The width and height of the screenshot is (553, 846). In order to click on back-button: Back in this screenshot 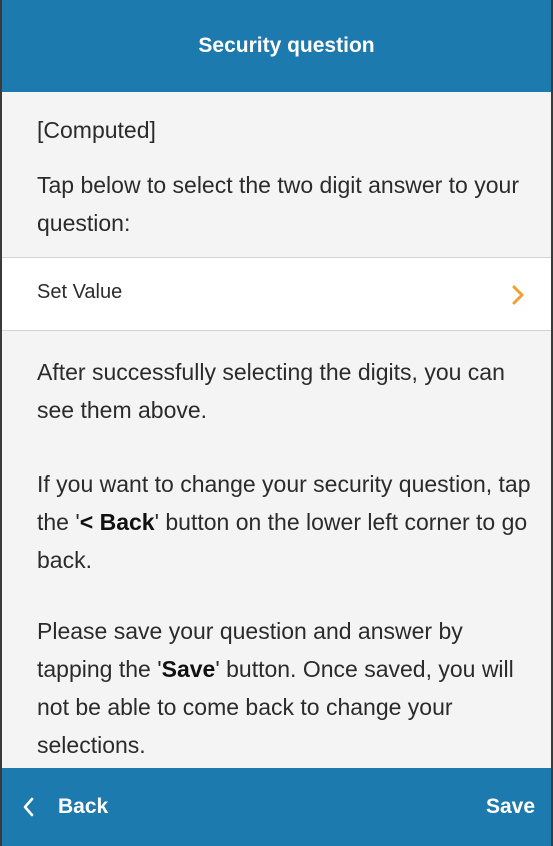, I will do `click(65, 807)`.